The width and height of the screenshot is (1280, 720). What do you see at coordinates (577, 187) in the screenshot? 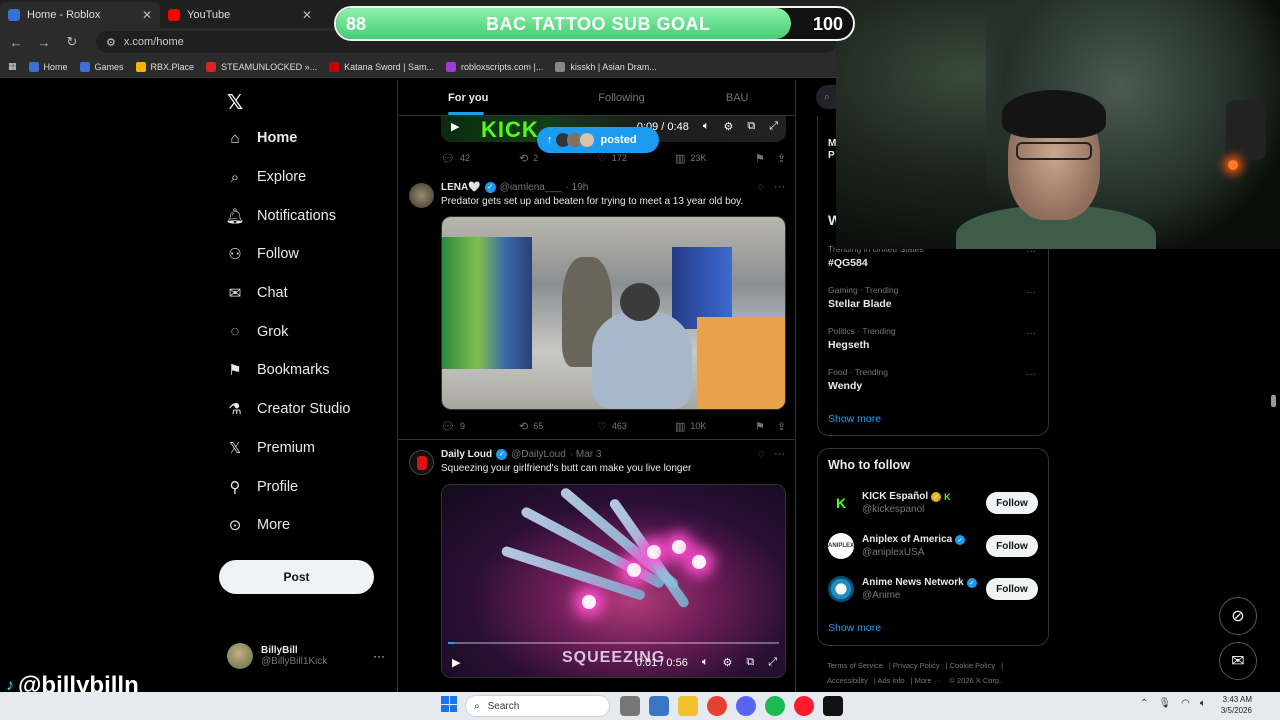
I see `tweet-time: · 19h` at bounding box center [577, 187].